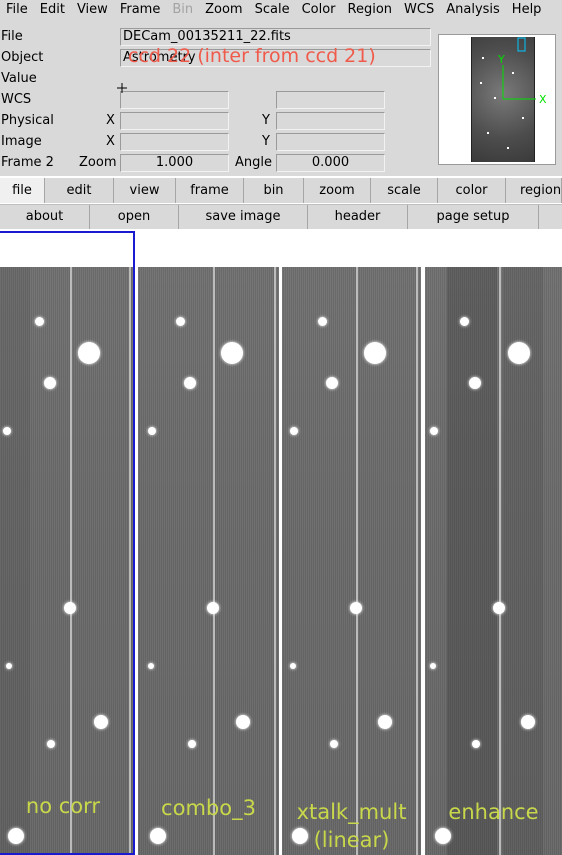 This screenshot has height=855, width=562. I want to click on wcs-y-field, so click(330, 100).